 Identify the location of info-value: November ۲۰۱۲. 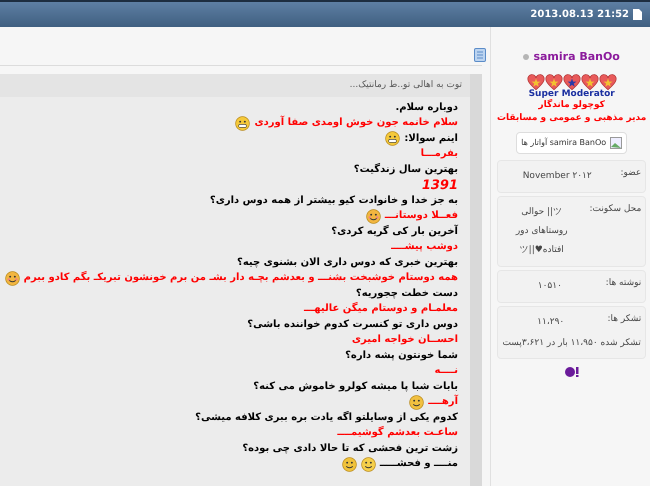
(557, 176).